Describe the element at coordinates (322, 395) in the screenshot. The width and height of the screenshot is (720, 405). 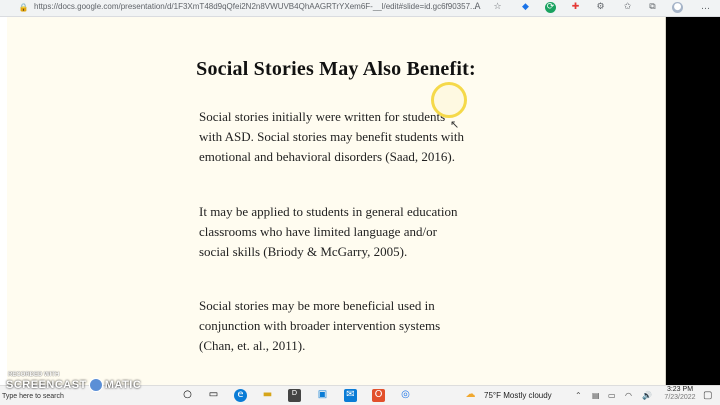
I see `store-icon: ▣` at that location.